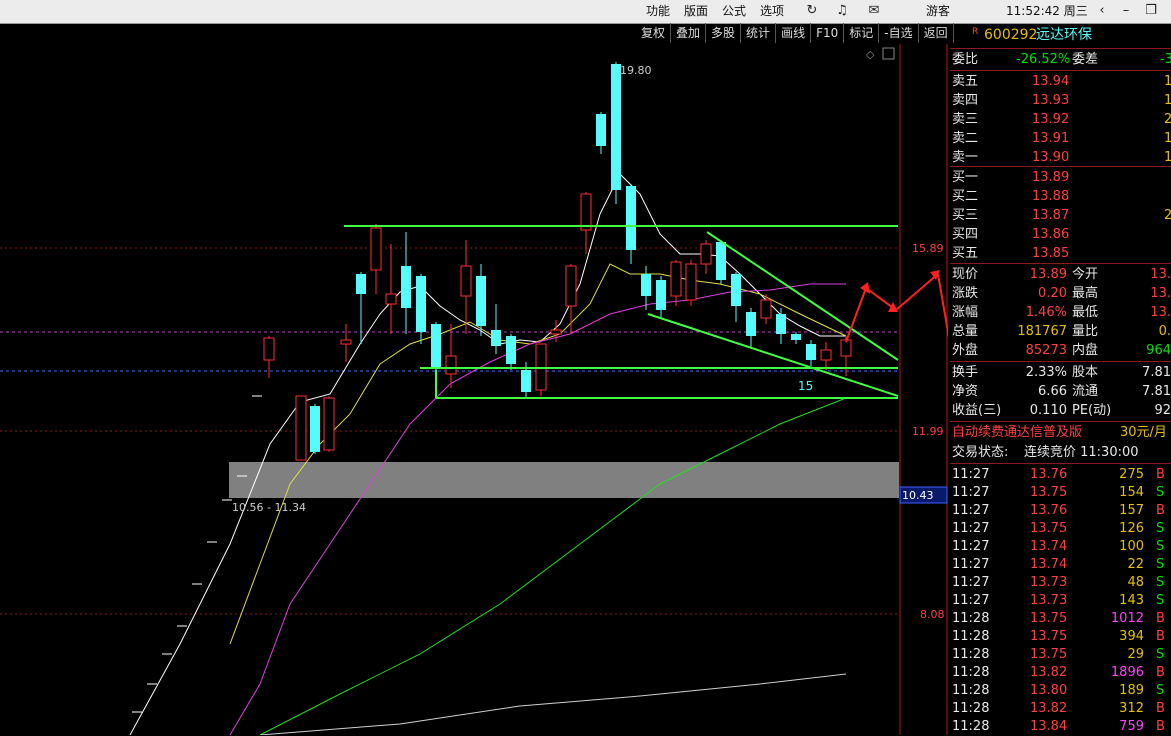 Image resolution: width=1171 pixels, height=736 pixels. Describe the element at coordinates (1151, 11) in the screenshot. I see `restore-icon: ❐` at that location.